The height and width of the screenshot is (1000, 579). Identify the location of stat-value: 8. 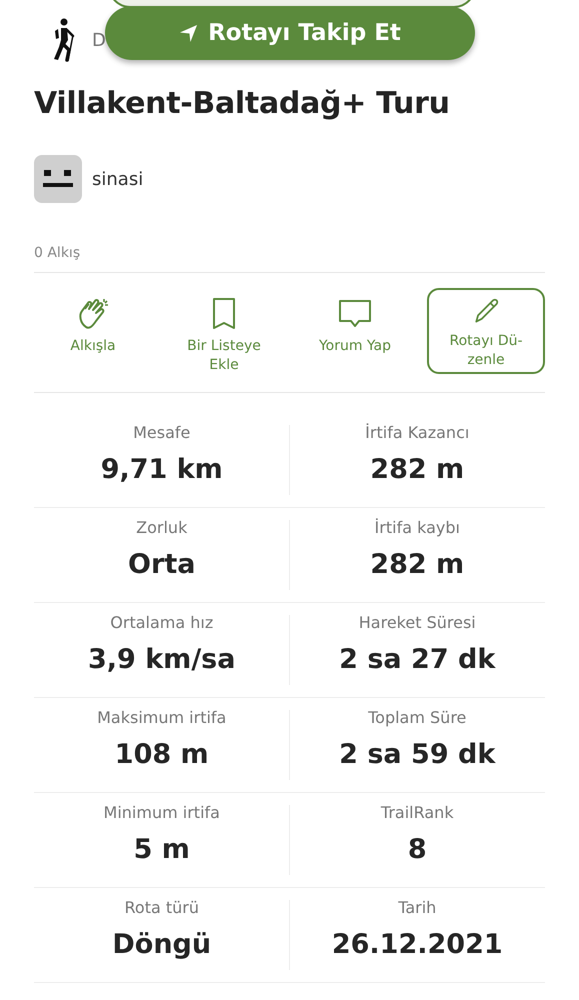
(417, 849).